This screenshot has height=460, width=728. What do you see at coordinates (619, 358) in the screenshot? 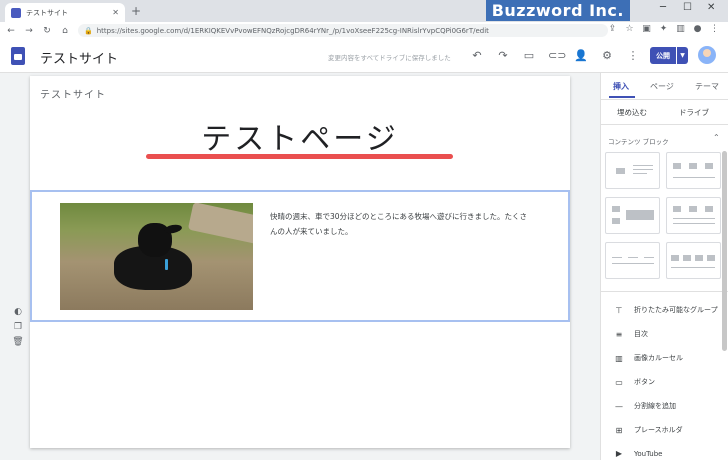
I see `image-carousel-icon: ▥` at bounding box center [619, 358].